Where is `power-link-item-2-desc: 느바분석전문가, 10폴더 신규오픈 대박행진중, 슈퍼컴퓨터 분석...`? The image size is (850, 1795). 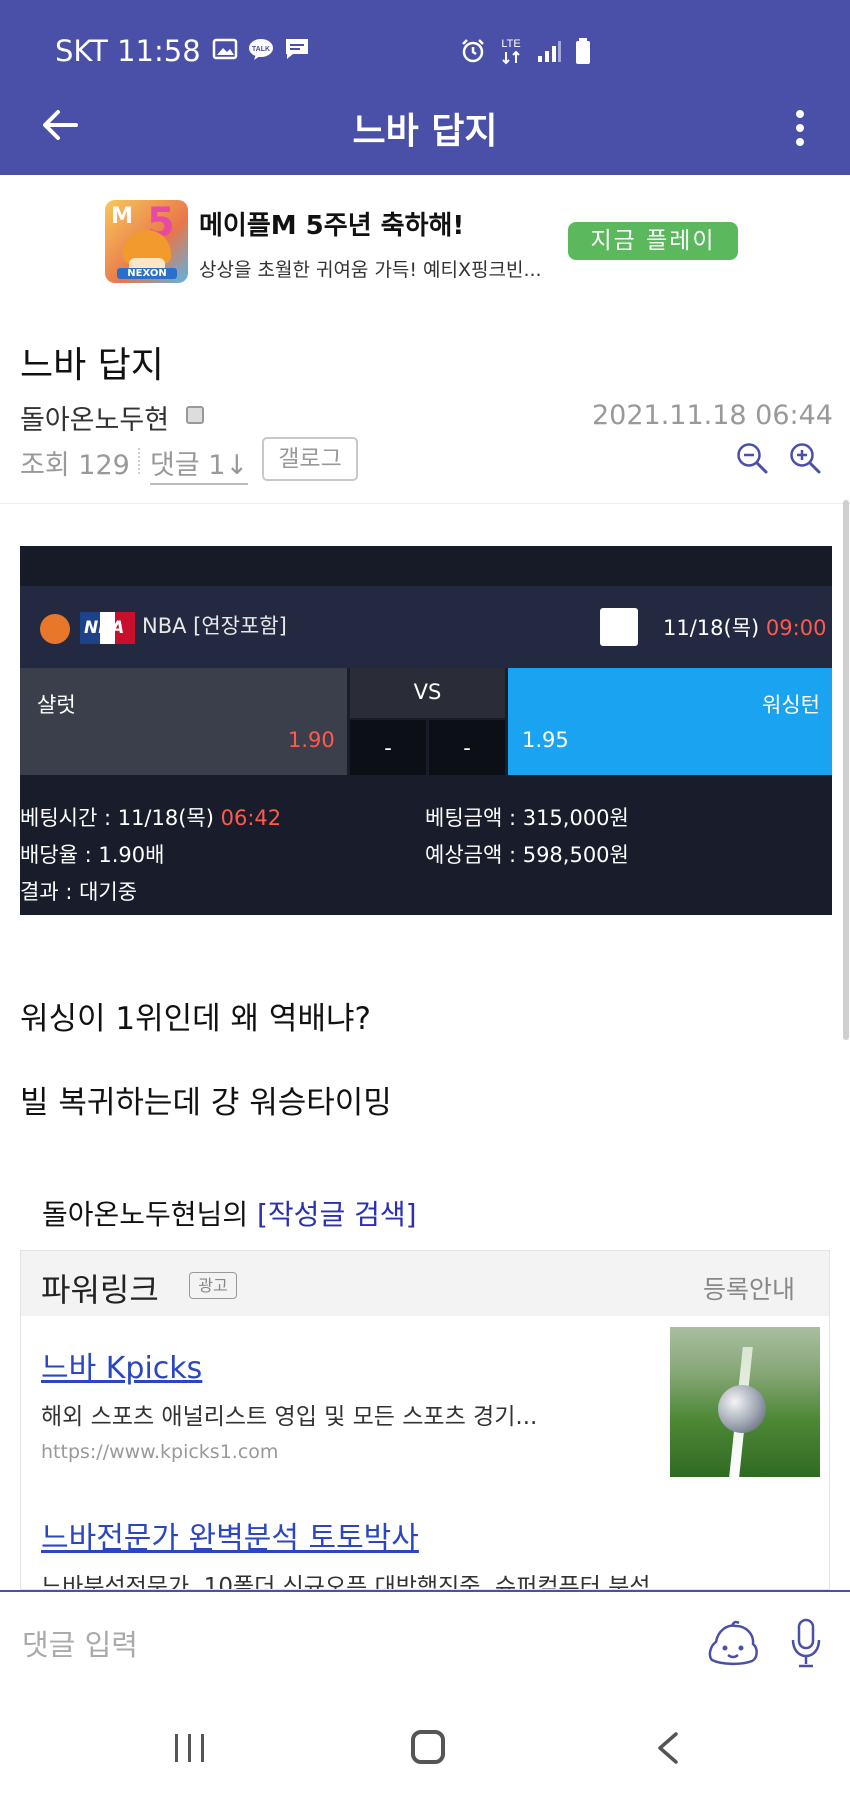
power-link-item-2-desc: 느바분석전문가, 10폴더 신규오픈 대박행진중, 슈퍼컴퓨터 분석... is located at coordinates (356, 1578).